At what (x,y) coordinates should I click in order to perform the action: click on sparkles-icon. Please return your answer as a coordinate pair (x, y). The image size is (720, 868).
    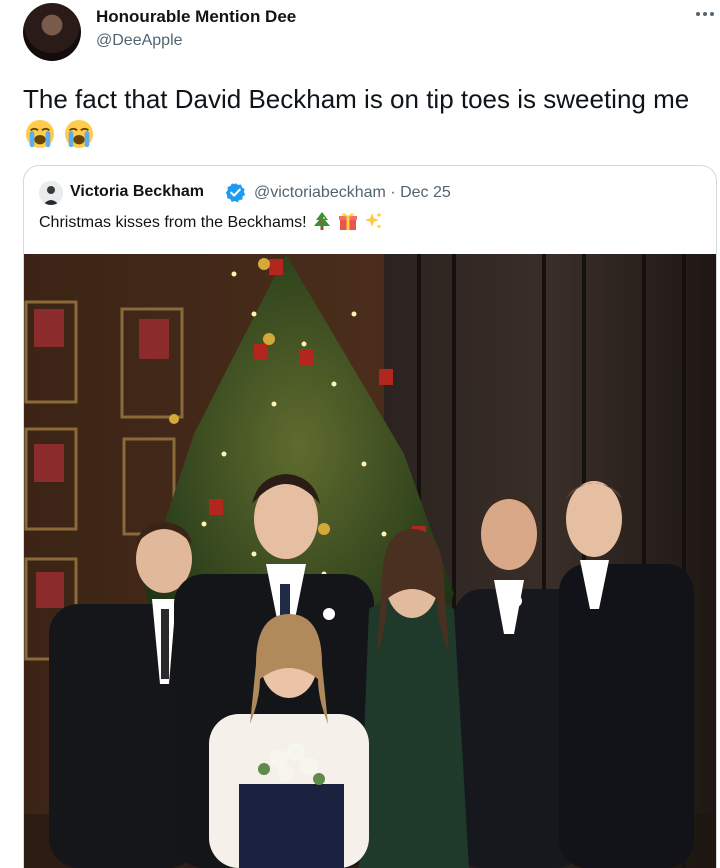
    Looking at the image, I should click on (373, 220).